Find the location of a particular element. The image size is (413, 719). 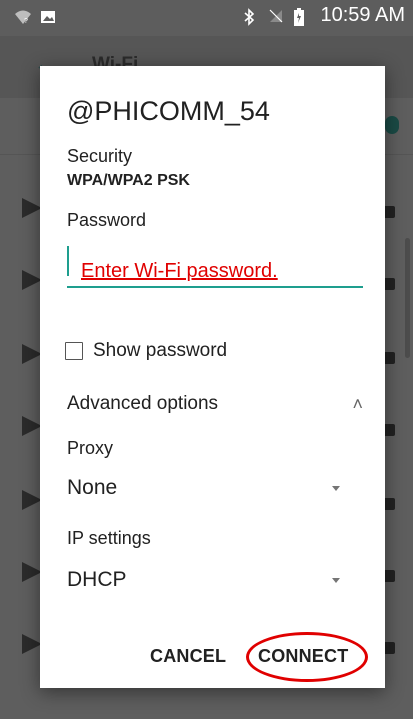

advanced-options-label: Advanced options is located at coordinates (143, 403).